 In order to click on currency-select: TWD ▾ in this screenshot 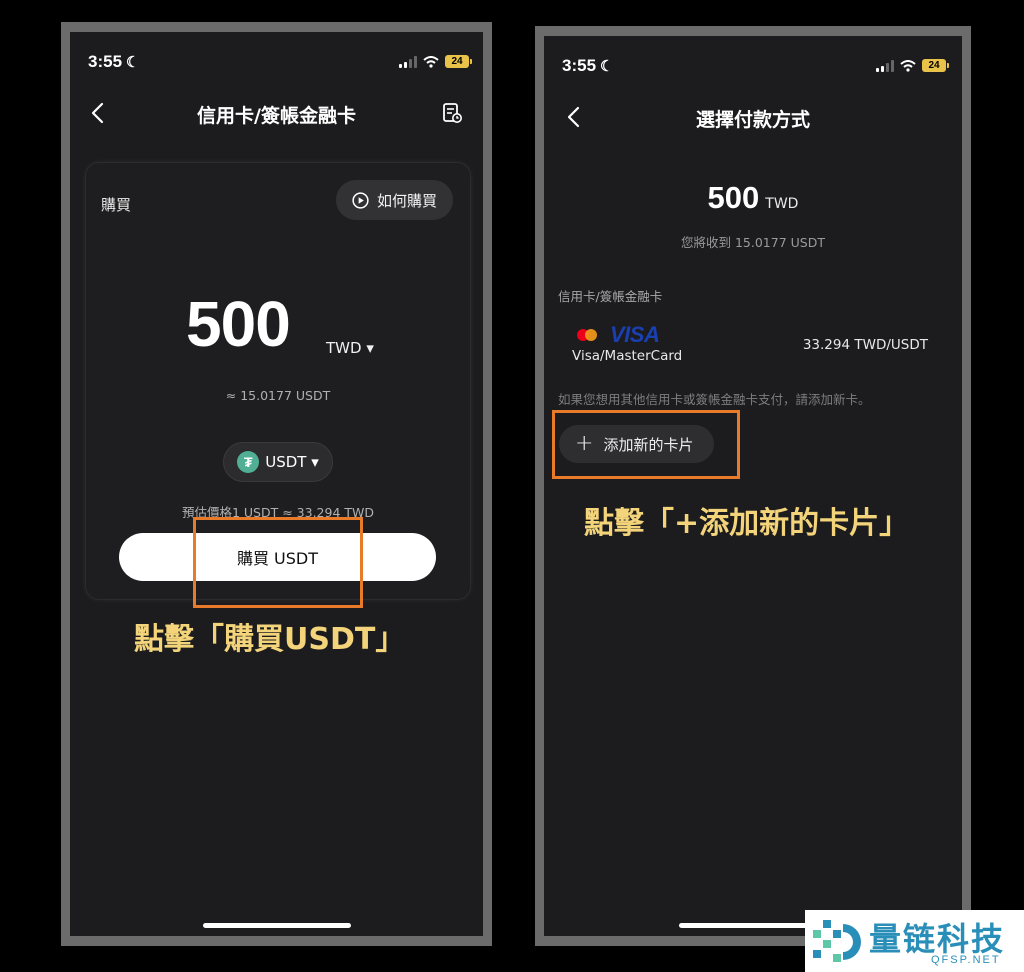, I will do `click(350, 348)`.